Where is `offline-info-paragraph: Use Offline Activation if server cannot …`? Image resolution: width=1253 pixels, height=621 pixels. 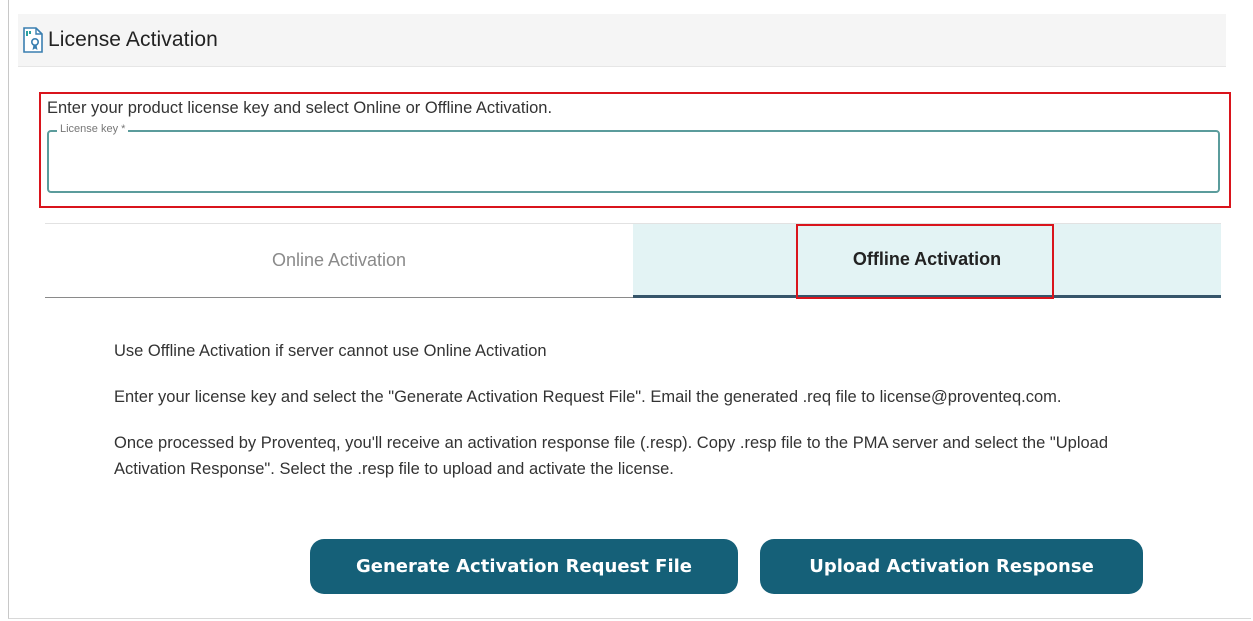 offline-info-paragraph: Use Offline Activation if server cannot … is located at coordinates (330, 351).